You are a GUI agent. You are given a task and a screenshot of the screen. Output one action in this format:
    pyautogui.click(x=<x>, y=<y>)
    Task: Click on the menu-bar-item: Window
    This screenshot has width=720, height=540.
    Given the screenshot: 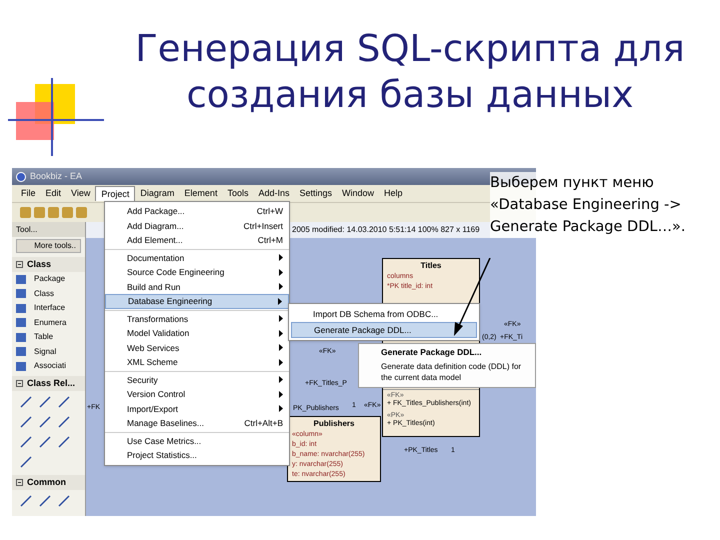 What is the action you would take?
    pyautogui.click(x=358, y=193)
    